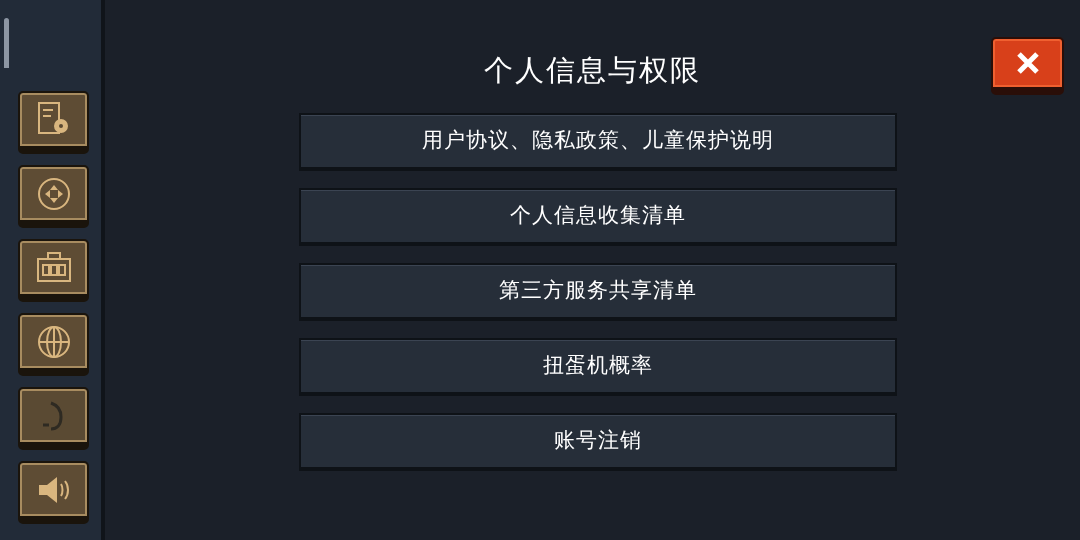 The image size is (1080, 540). I want to click on scroll-handle, so click(6, 43).